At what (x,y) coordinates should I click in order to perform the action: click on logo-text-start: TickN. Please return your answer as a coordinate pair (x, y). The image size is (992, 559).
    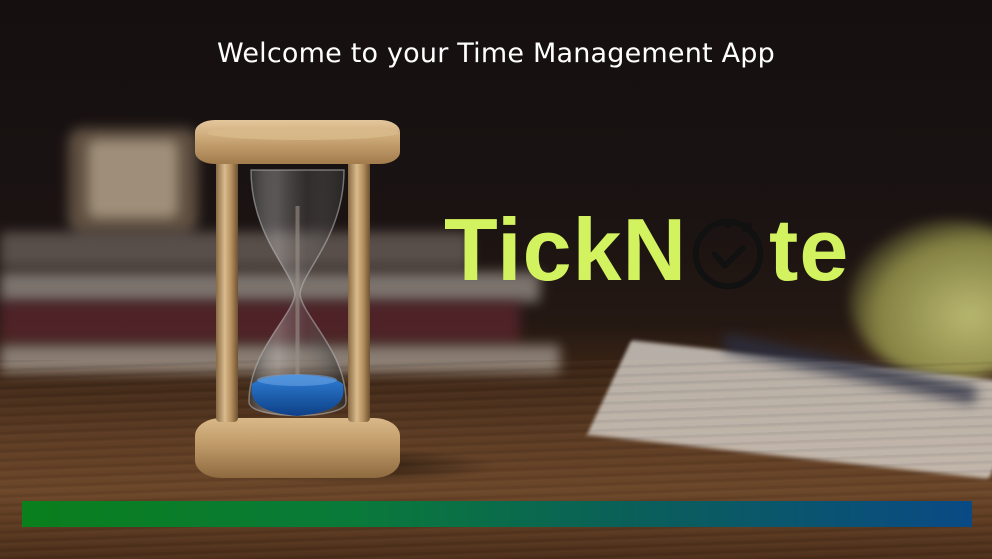
    Looking at the image, I should click on (566, 249).